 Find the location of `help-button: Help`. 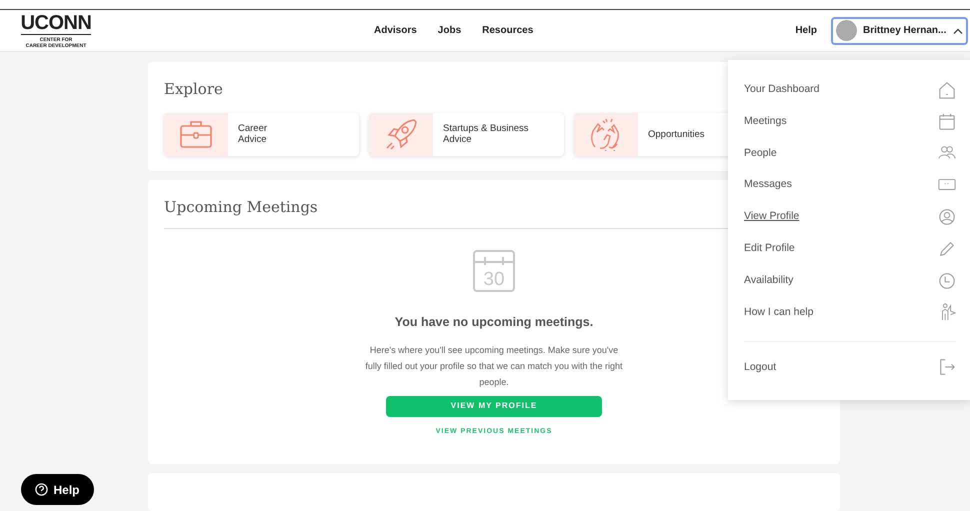

help-button: Help is located at coordinates (57, 489).